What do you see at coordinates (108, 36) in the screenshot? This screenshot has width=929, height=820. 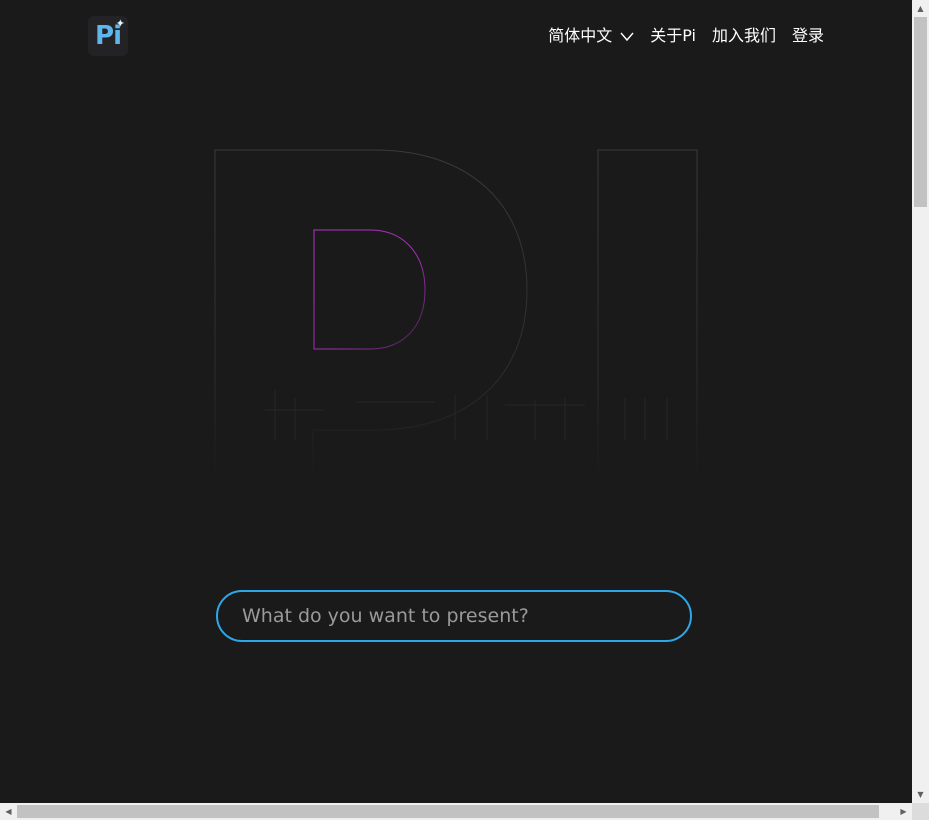 I see `pi-logo: Pi ✦` at bounding box center [108, 36].